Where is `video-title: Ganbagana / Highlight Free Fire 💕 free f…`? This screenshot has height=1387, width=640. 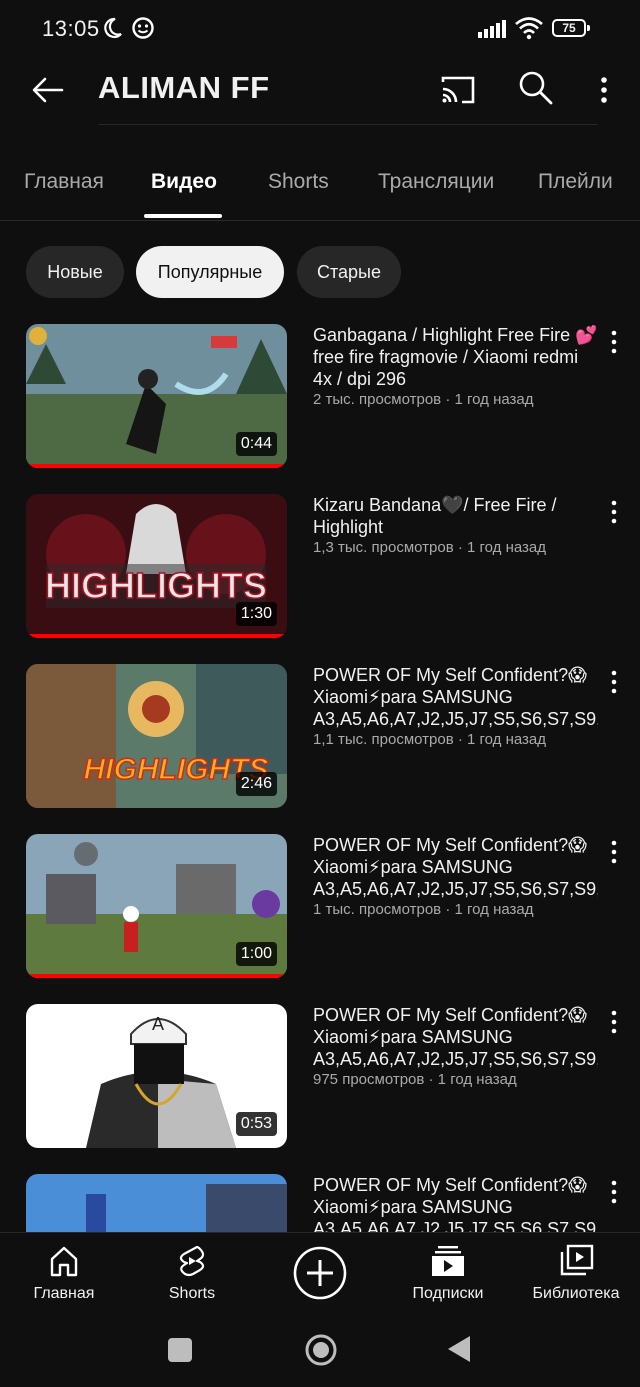
video-title: Ganbagana / Highlight Free Fire 💕 free f… is located at coordinates (455, 357).